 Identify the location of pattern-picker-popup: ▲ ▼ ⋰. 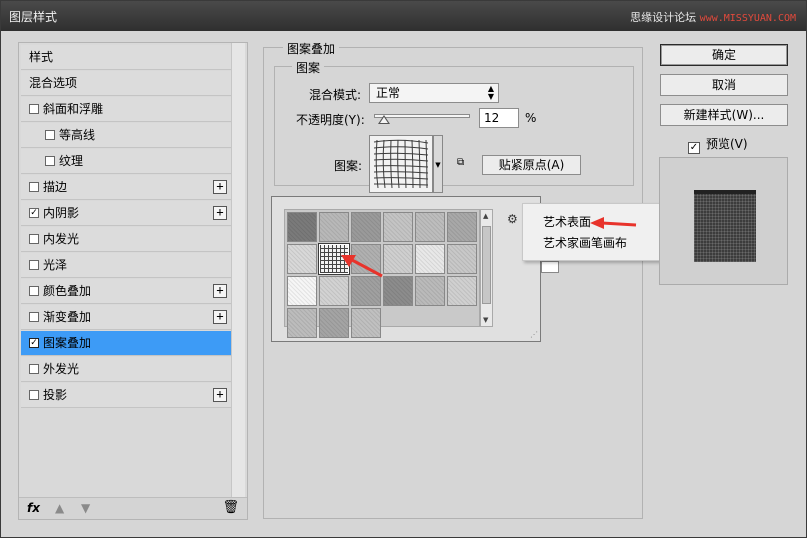
(406, 269).